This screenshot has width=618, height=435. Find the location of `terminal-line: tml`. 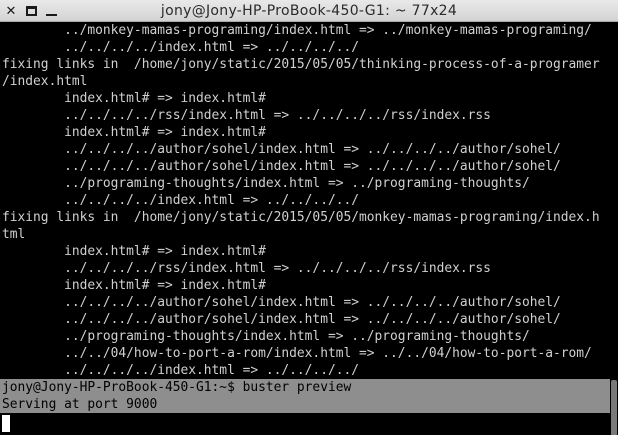

terminal-line: tml is located at coordinates (14, 234).